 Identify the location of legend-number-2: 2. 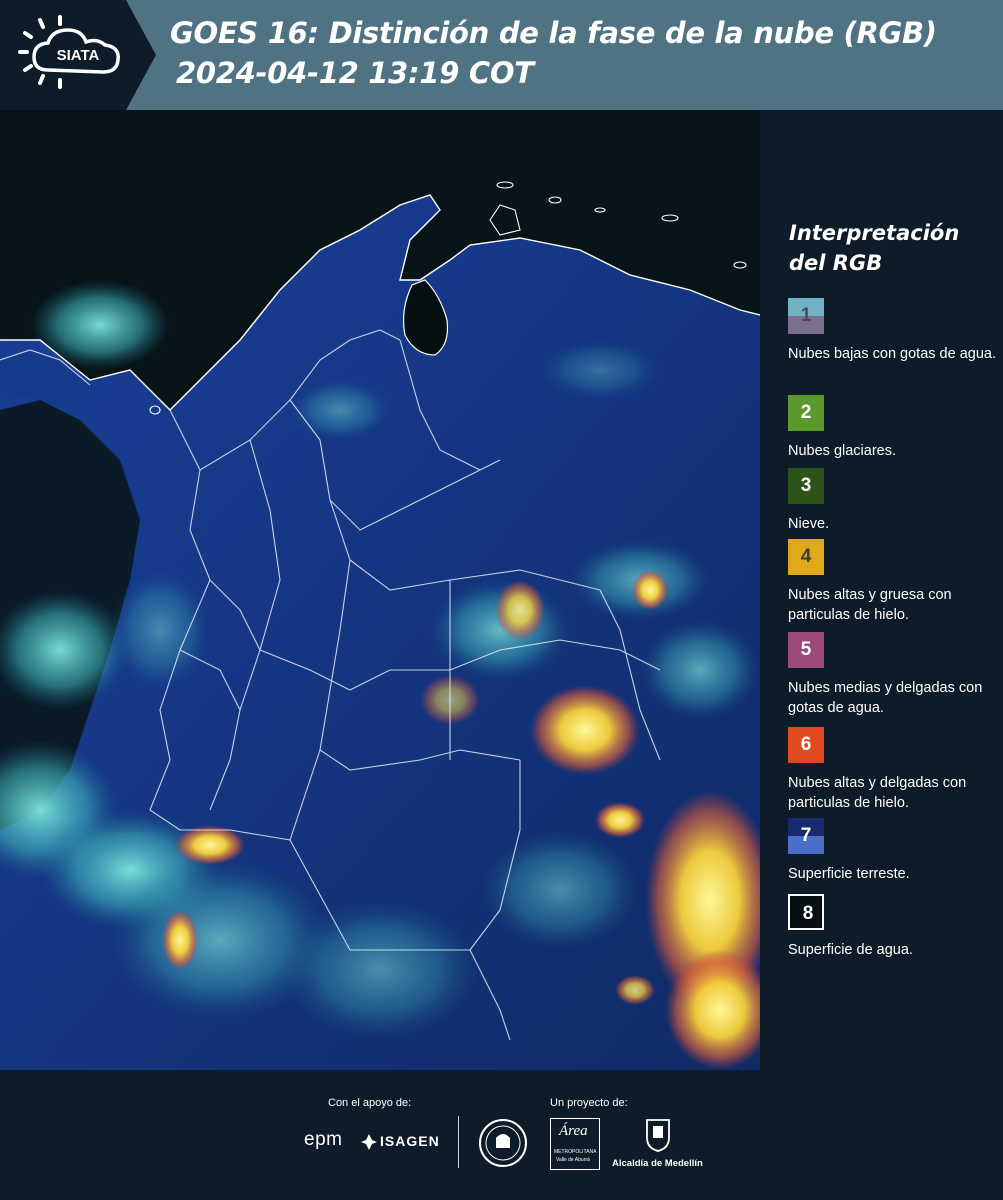
(806, 412).